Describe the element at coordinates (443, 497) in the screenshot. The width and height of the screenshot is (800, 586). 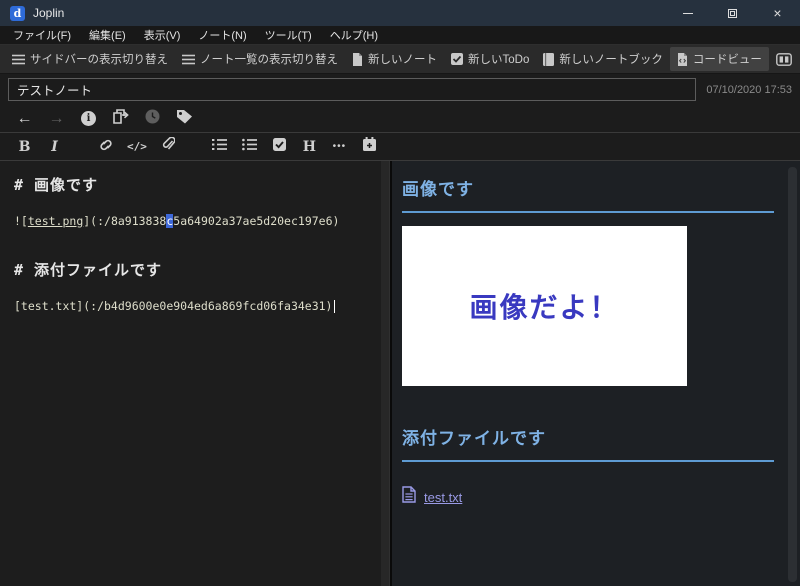
I see `attachment-link: test.txt` at that location.